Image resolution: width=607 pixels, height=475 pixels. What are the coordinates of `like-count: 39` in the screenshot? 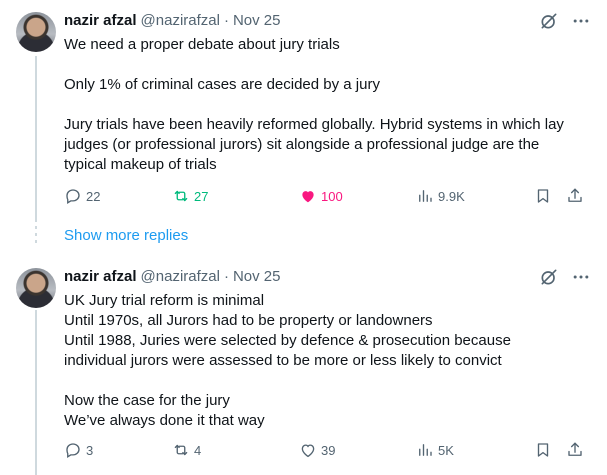 It's located at (328, 450).